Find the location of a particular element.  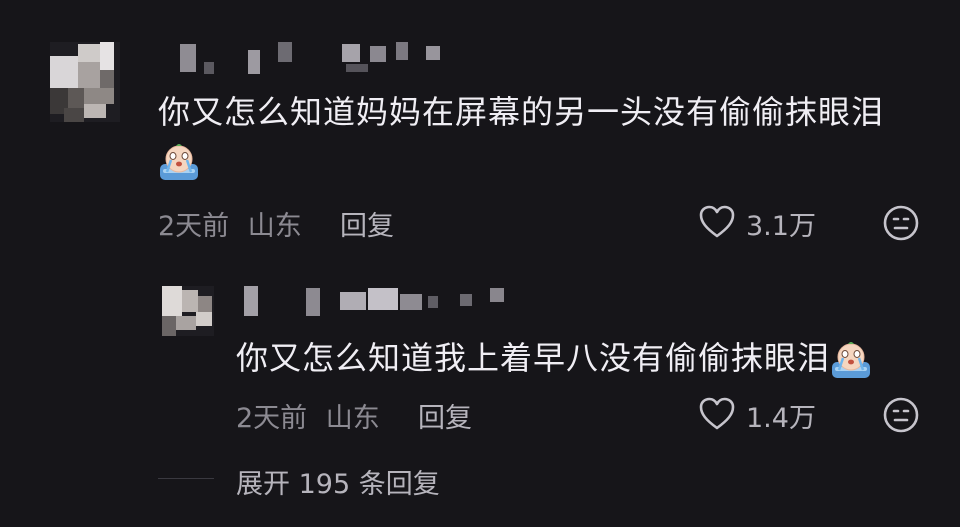

avatar is located at coordinates (85, 82).